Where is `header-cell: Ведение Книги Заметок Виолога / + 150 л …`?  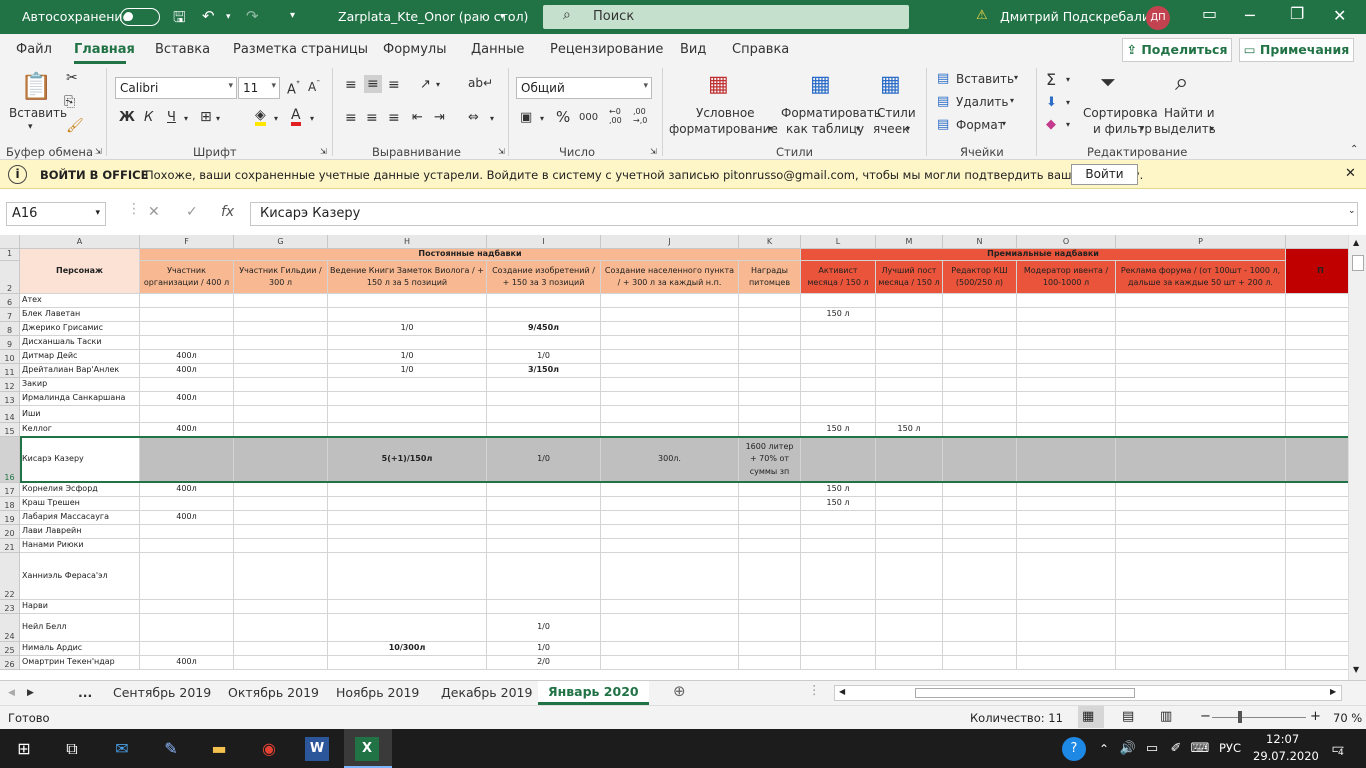
header-cell: Ведение Книги Заметок Виолога / + 150 л … is located at coordinates (407, 277).